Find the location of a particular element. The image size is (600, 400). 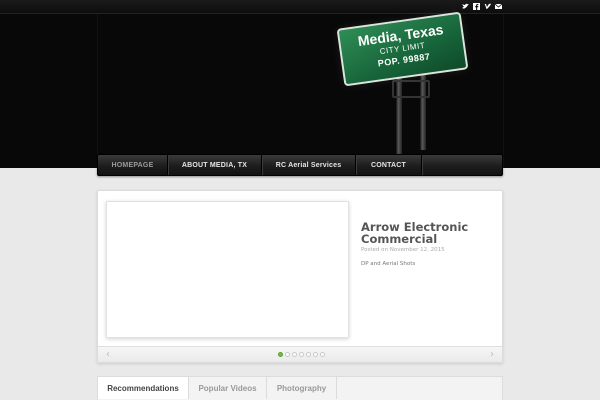

slide-description: DP and Aerial Shots is located at coordinates (388, 264).